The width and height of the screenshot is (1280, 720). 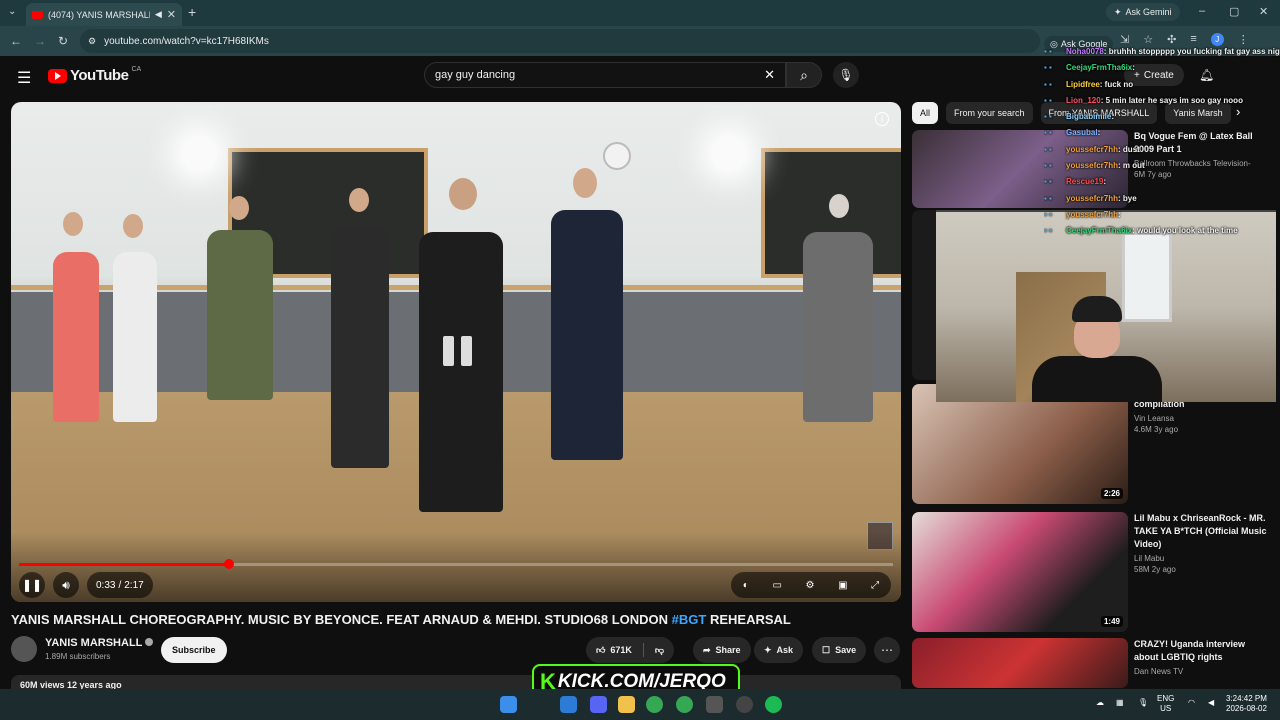 I want to click on settings-gear-icon: ⚙, so click(x=810, y=585).